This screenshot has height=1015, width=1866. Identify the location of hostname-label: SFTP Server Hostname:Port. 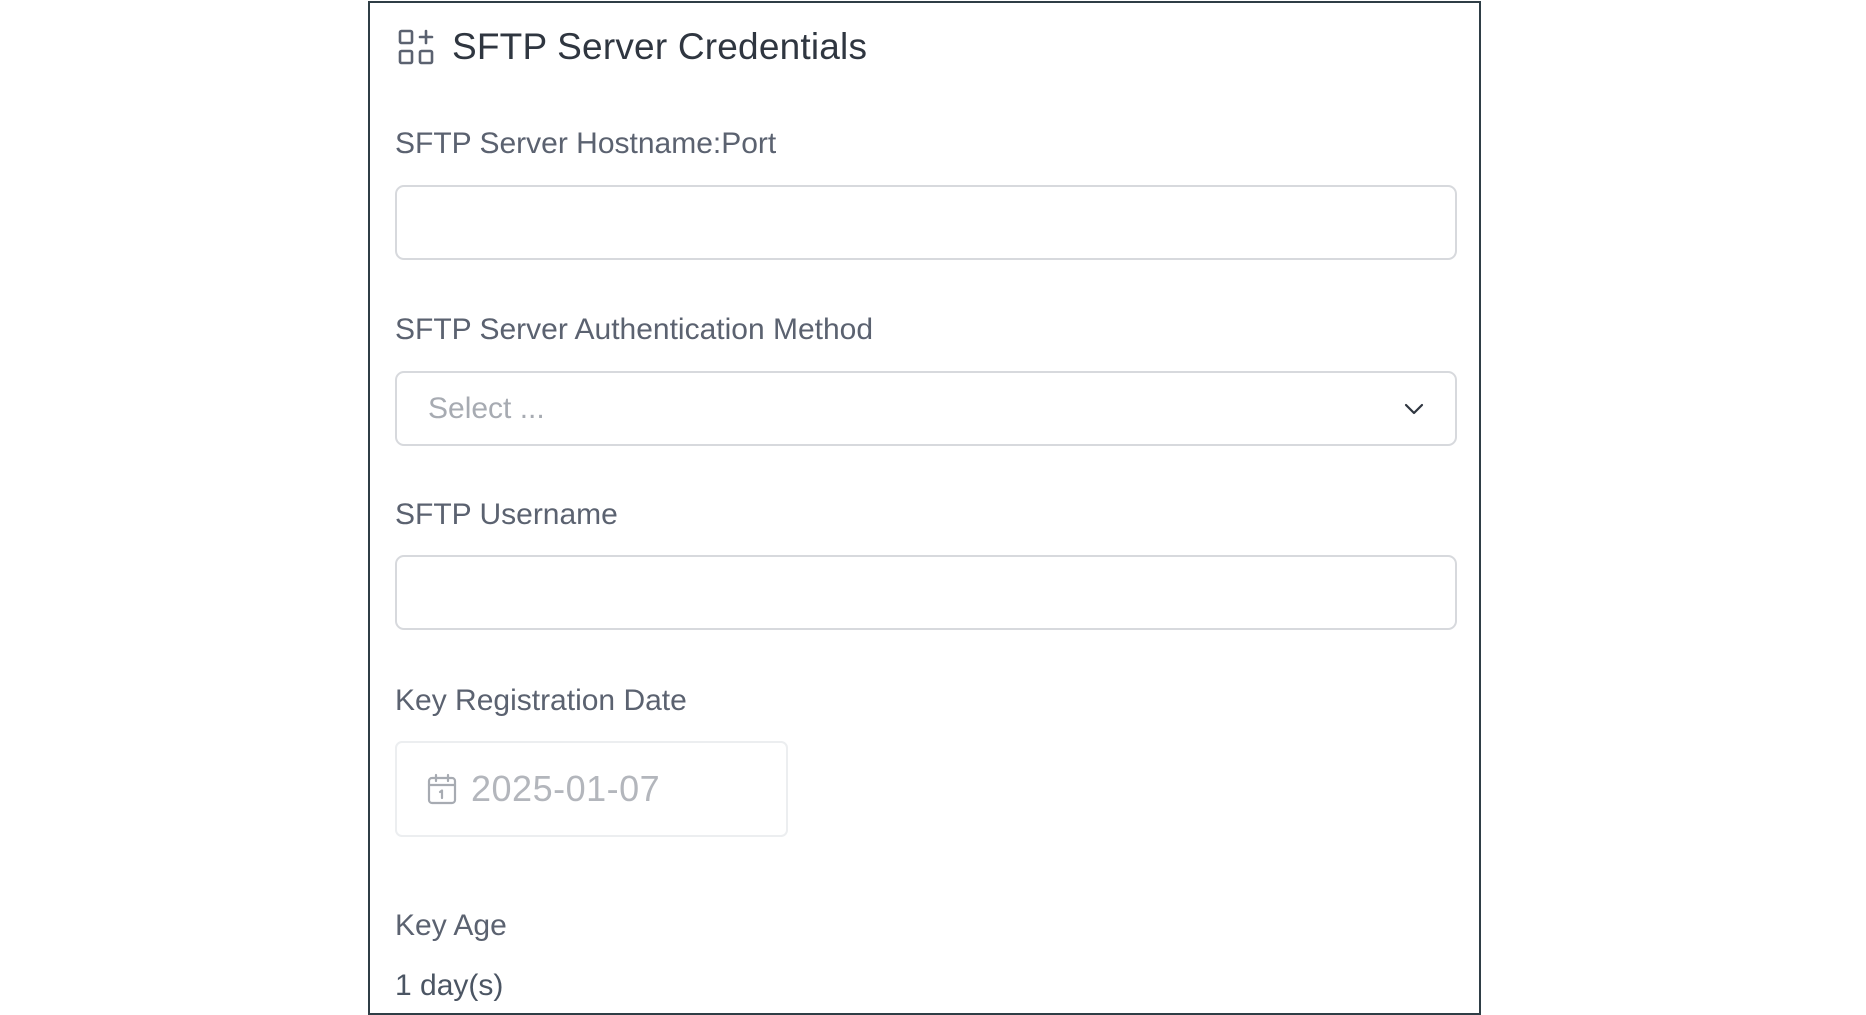
(586, 143).